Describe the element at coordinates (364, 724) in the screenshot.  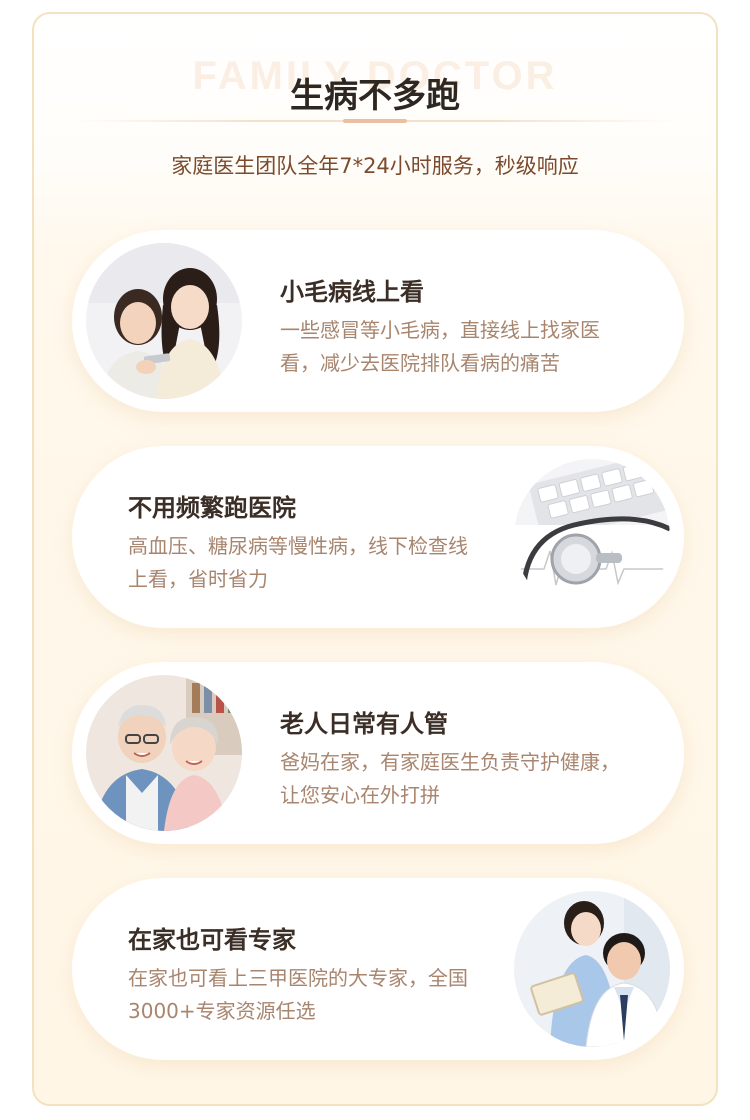
I see `card-title: 老人日常有人管` at that location.